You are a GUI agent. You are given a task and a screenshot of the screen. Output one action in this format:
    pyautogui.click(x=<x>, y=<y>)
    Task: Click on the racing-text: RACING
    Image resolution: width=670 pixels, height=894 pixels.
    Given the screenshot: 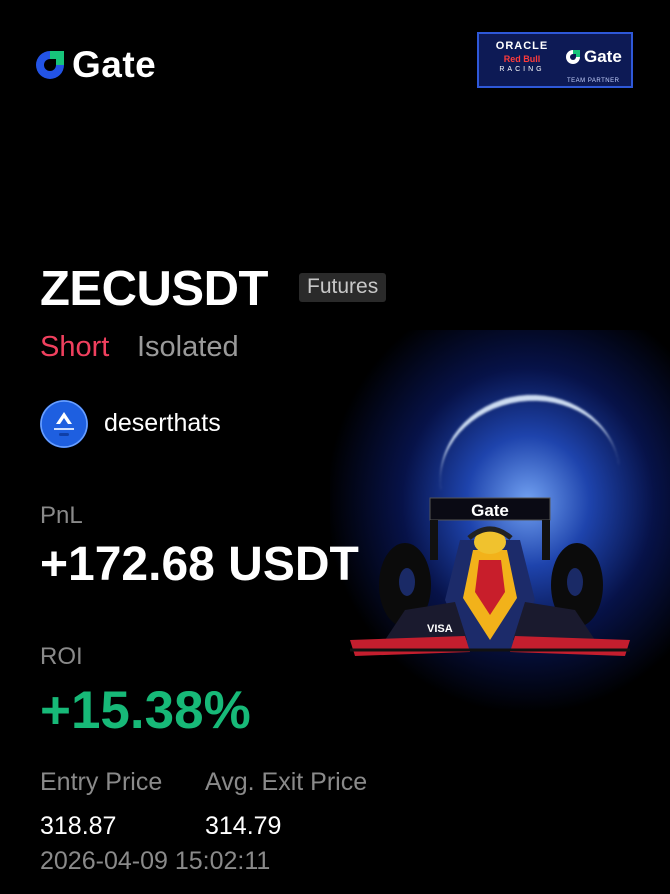 What is the action you would take?
    pyautogui.click(x=522, y=69)
    